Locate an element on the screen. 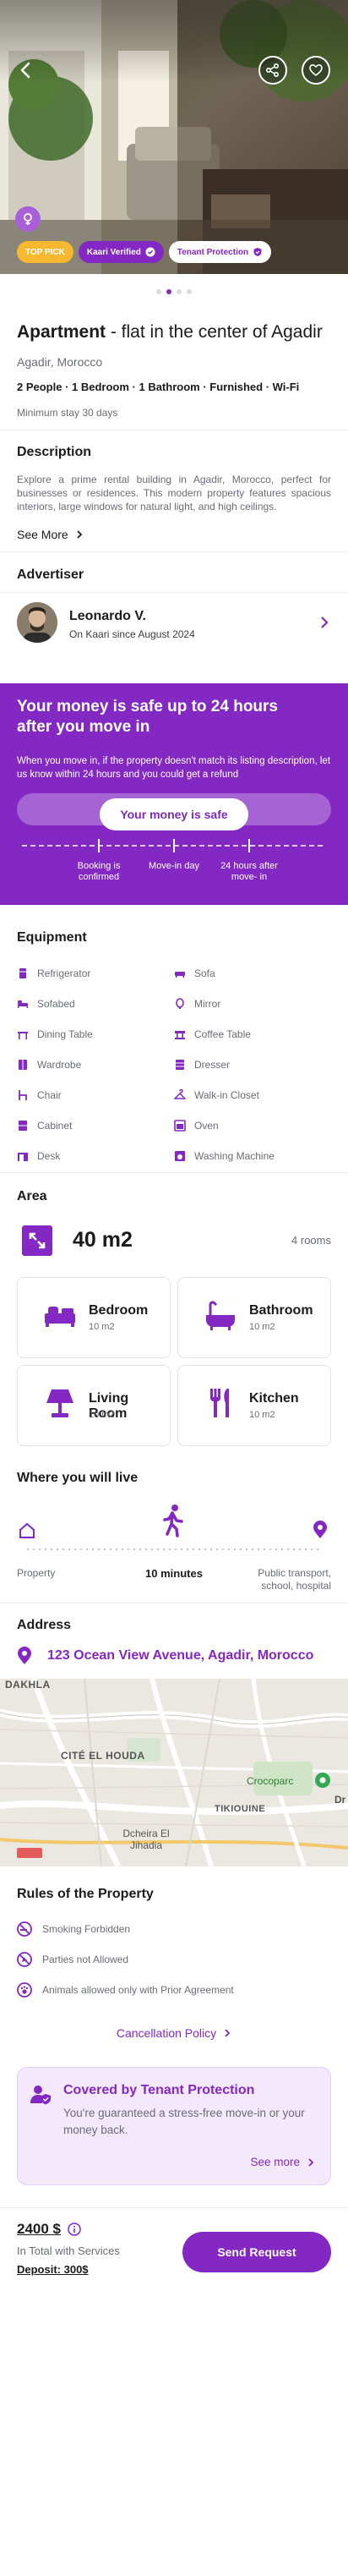 The image size is (348, 2576). address-heading: Address is located at coordinates (44, 1625).